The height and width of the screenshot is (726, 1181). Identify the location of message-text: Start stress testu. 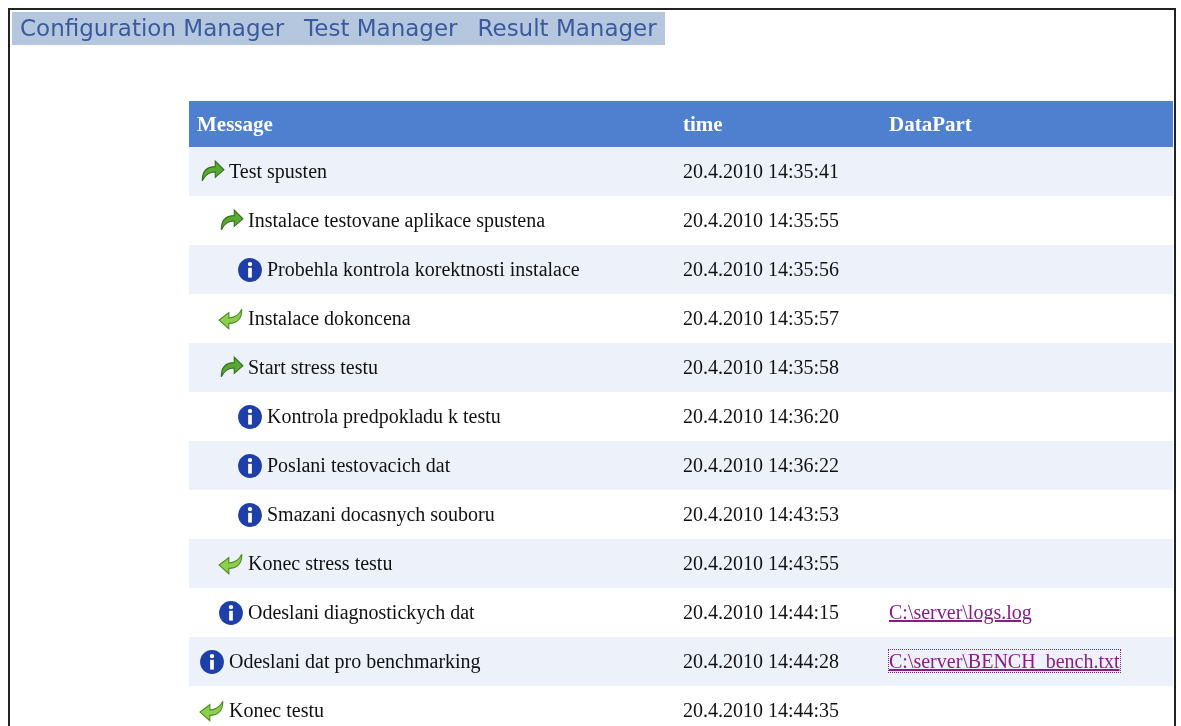
(313, 367).